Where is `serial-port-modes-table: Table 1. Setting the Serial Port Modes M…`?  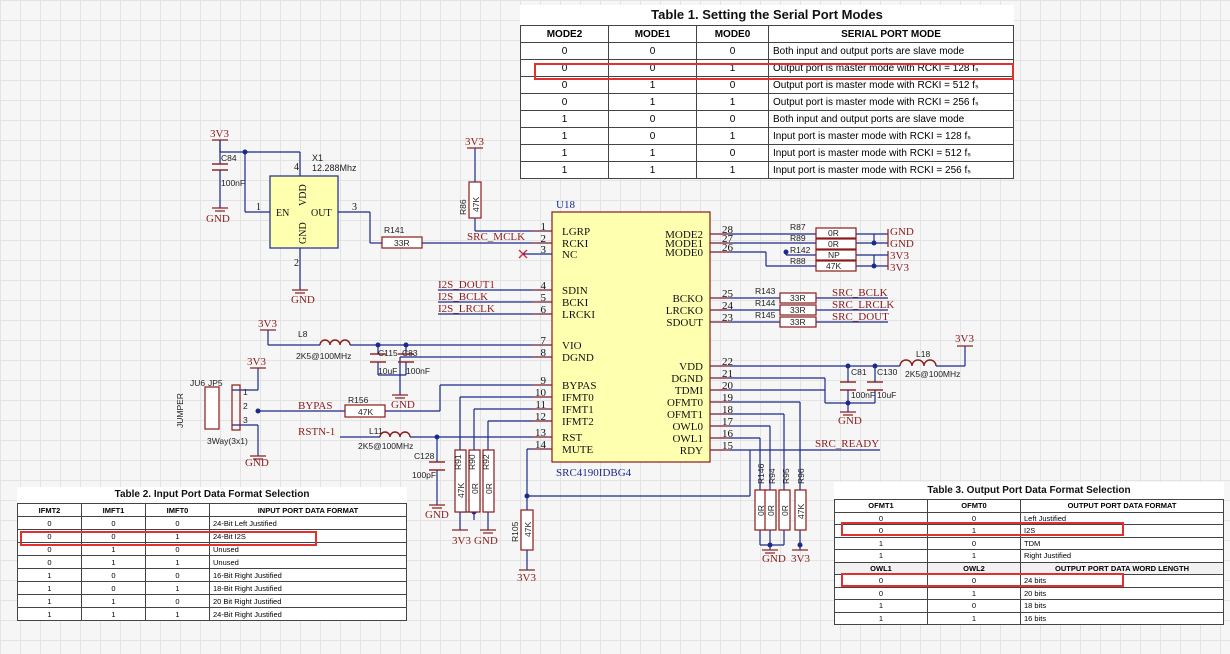
serial-port-modes-table: Table 1. Setting the Serial Port Modes M… is located at coordinates (767, 92).